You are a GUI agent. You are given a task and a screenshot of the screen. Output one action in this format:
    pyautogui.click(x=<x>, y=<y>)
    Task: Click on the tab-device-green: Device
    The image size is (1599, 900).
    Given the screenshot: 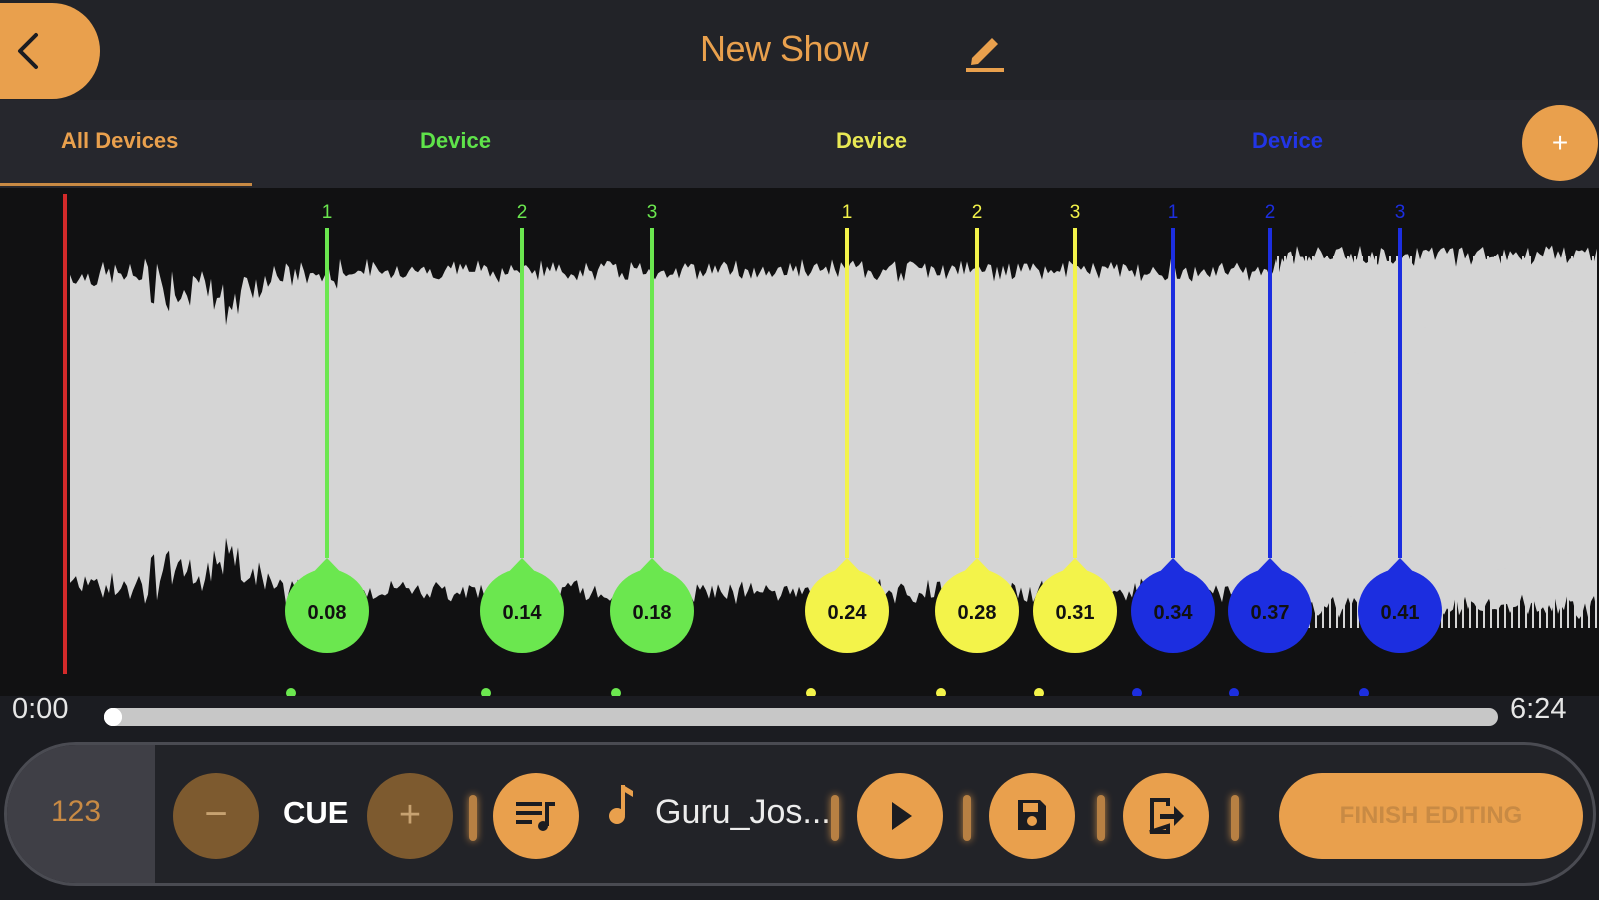 What is the action you would take?
    pyautogui.click(x=455, y=141)
    